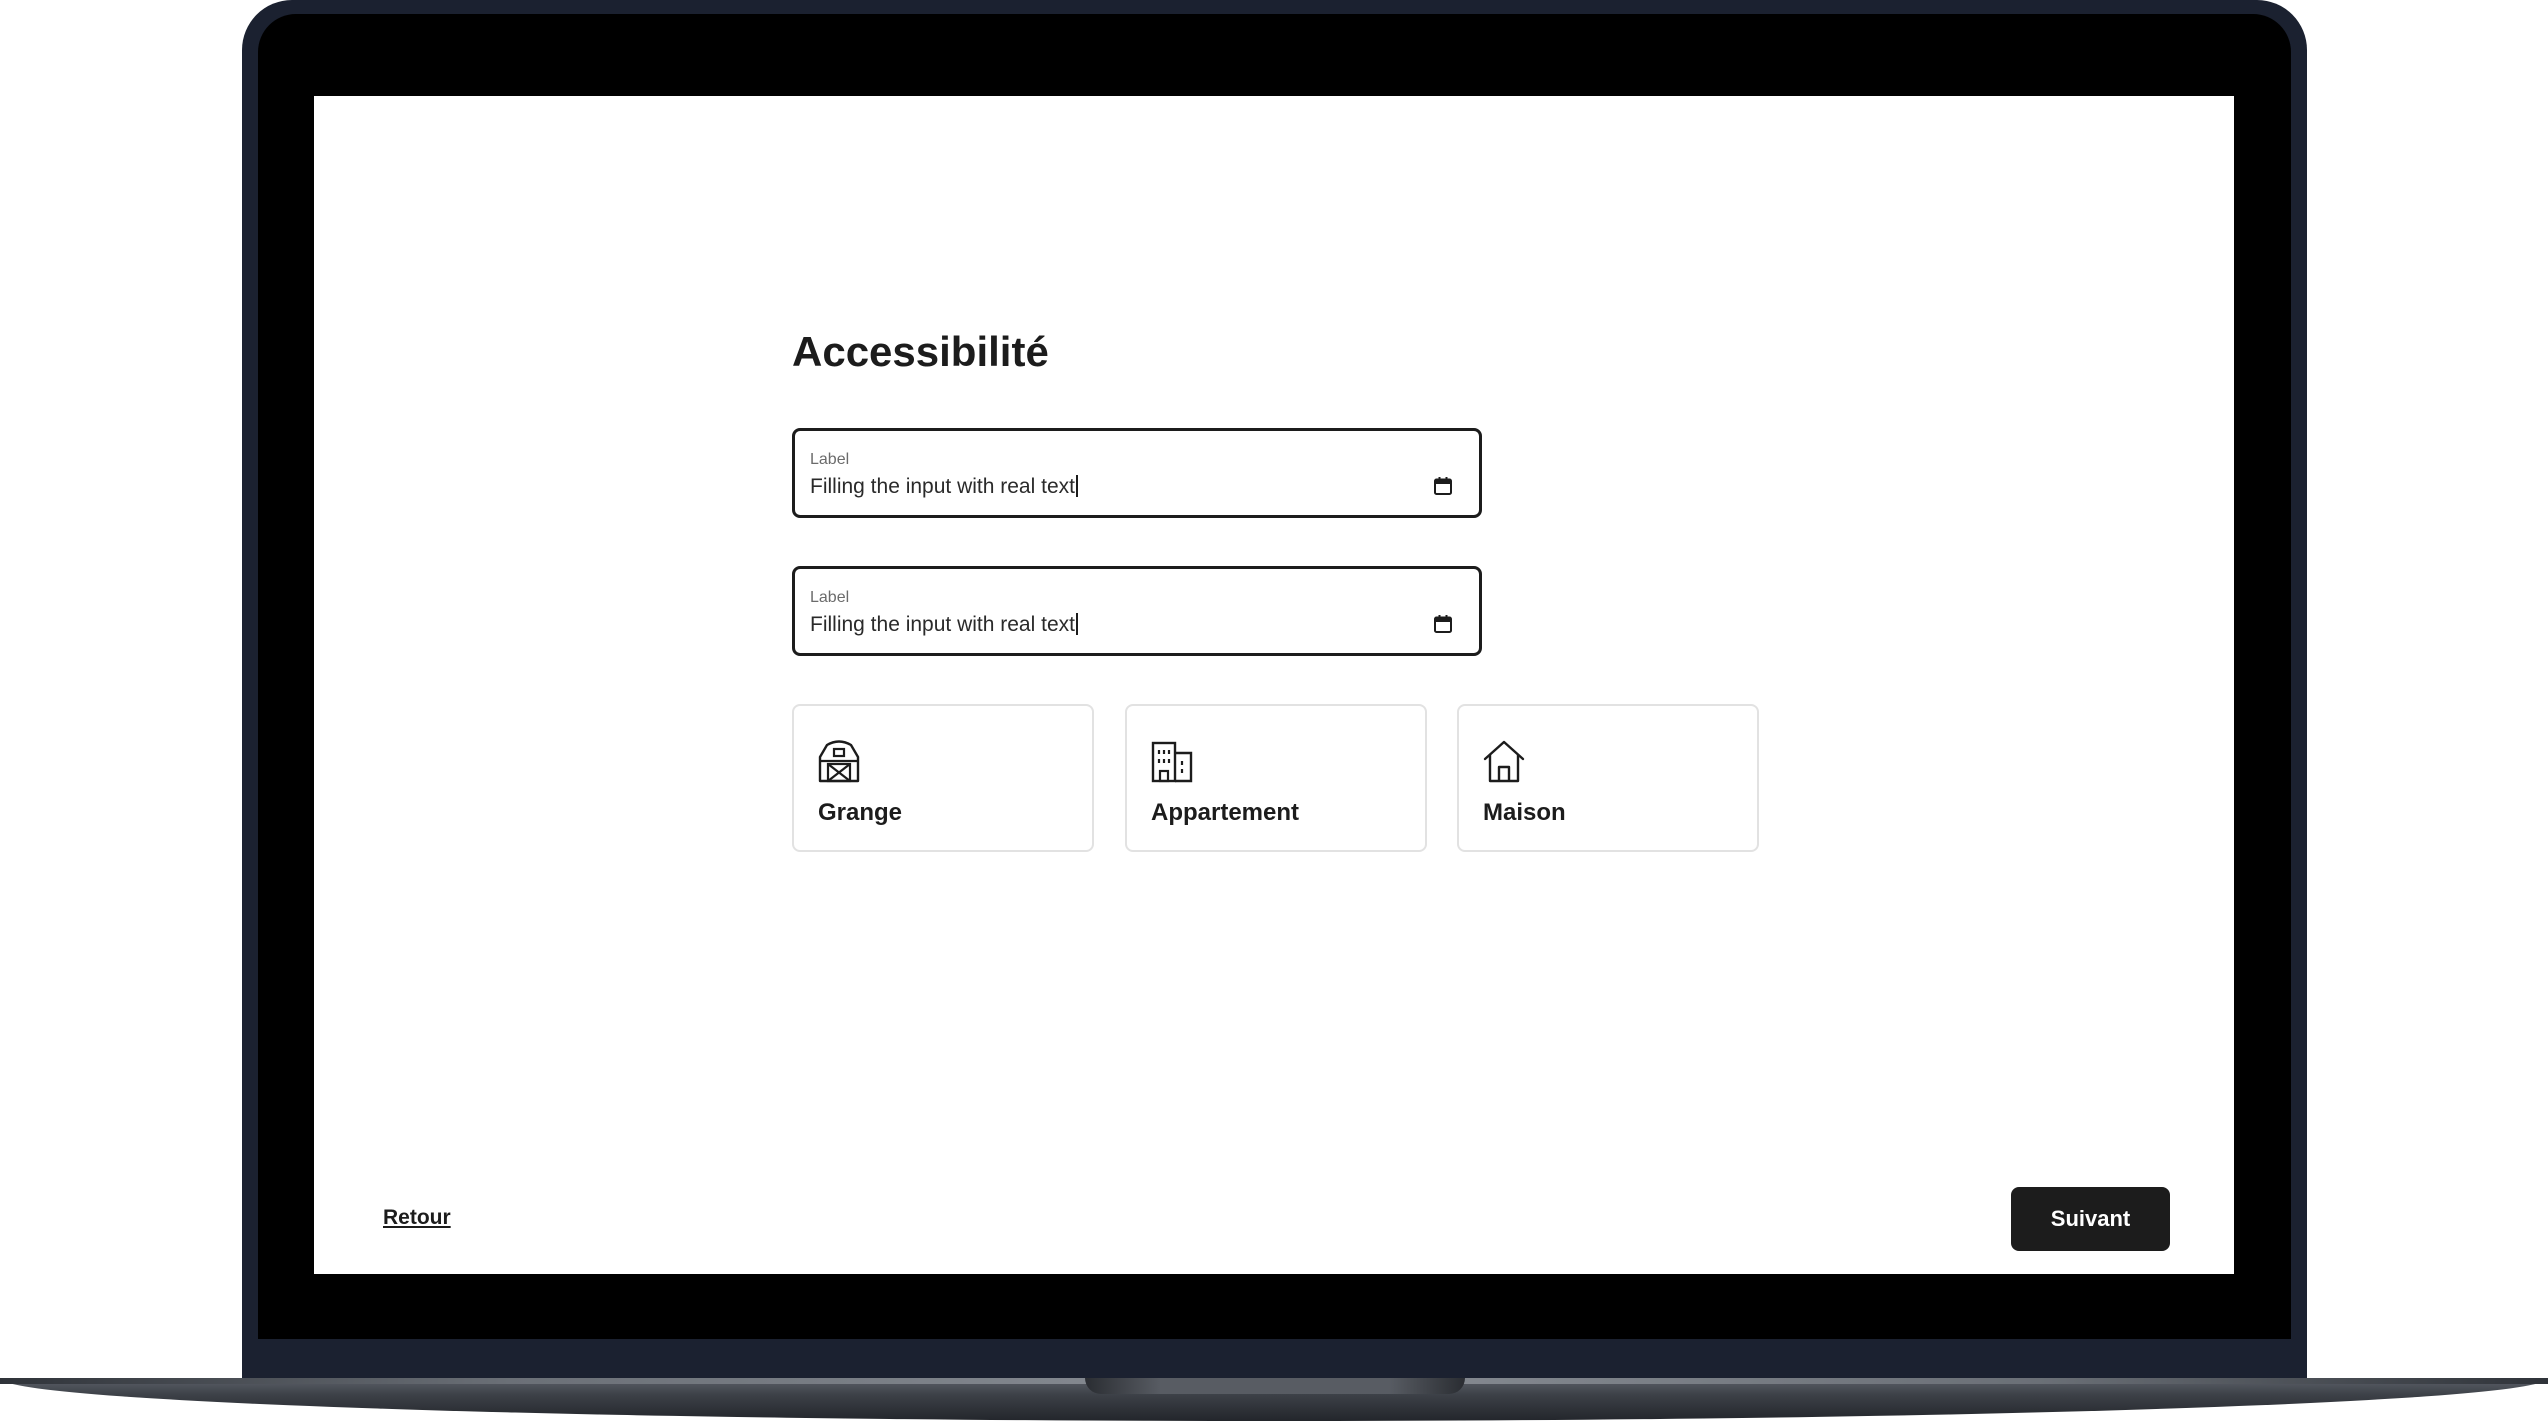 The width and height of the screenshot is (2548, 1421). Describe the element at coordinates (1172, 762) in the screenshot. I see `building-icon` at that location.